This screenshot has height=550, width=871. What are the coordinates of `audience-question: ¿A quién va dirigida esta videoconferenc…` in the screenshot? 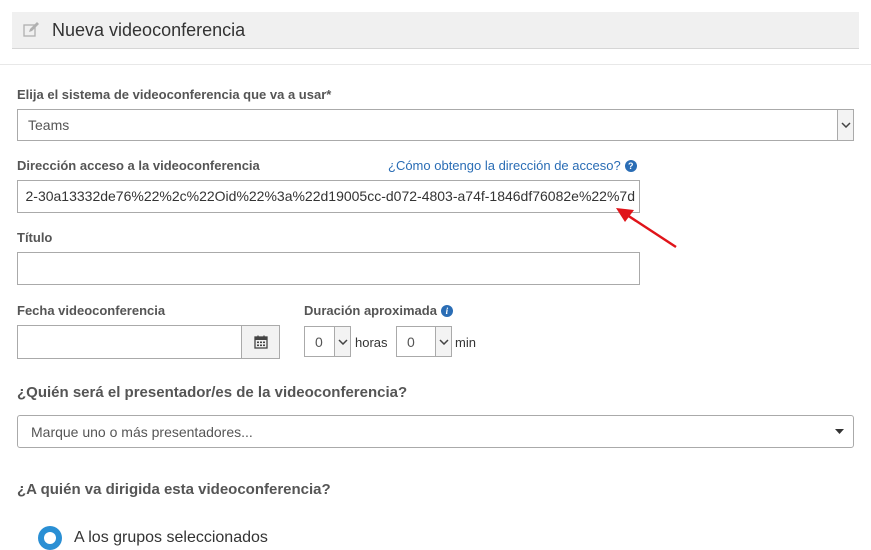 It's located at (174, 489).